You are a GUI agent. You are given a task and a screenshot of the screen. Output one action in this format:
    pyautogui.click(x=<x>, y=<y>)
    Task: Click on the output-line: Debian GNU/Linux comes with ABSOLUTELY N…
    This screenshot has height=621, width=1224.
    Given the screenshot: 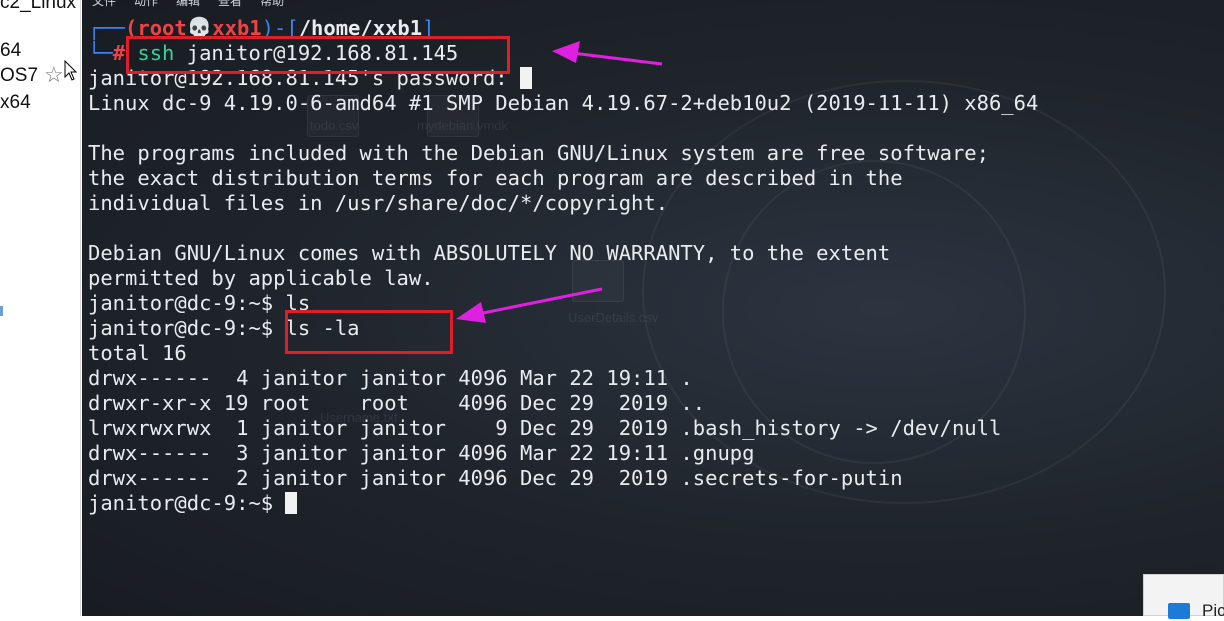 What is the action you would take?
    pyautogui.click(x=489, y=253)
    